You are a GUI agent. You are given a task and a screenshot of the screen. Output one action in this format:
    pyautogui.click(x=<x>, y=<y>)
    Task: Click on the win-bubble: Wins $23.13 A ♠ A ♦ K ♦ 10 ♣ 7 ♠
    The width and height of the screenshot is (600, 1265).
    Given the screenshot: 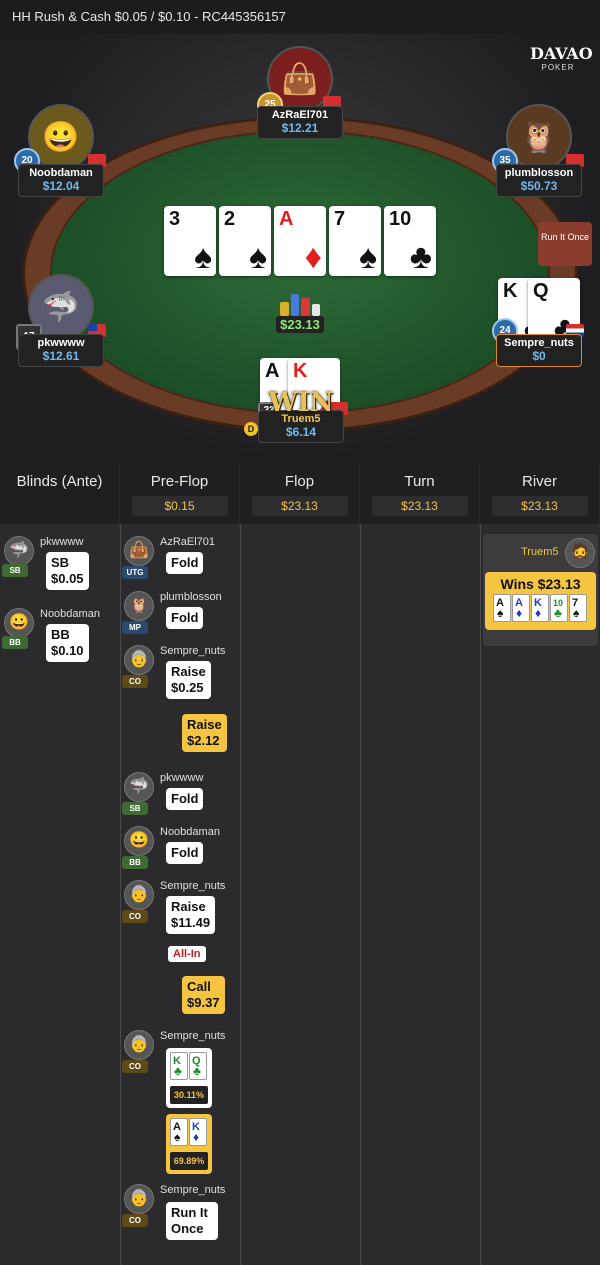 What is the action you would take?
    pyautogui.click(x=540, y=601)
    